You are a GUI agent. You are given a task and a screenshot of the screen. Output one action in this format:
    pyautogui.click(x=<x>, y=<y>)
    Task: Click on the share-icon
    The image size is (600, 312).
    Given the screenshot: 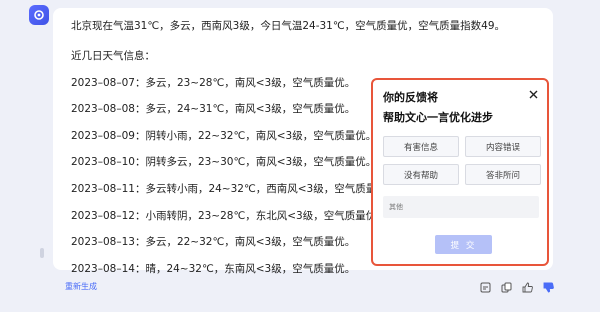 What is the action you would take?
    pyautogui.click(x=506, y=287)
    